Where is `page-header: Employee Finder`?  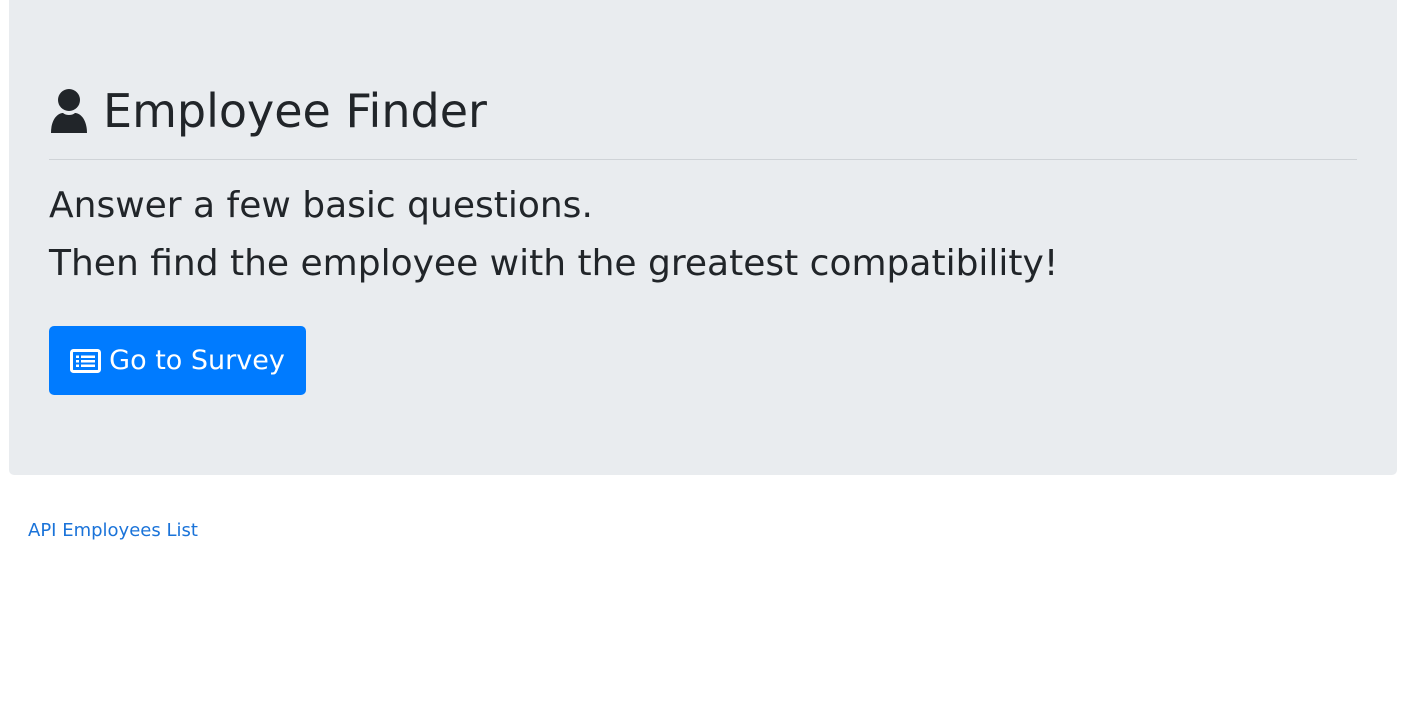
page-header: Employee Finder is located at coordinates (268, 111).